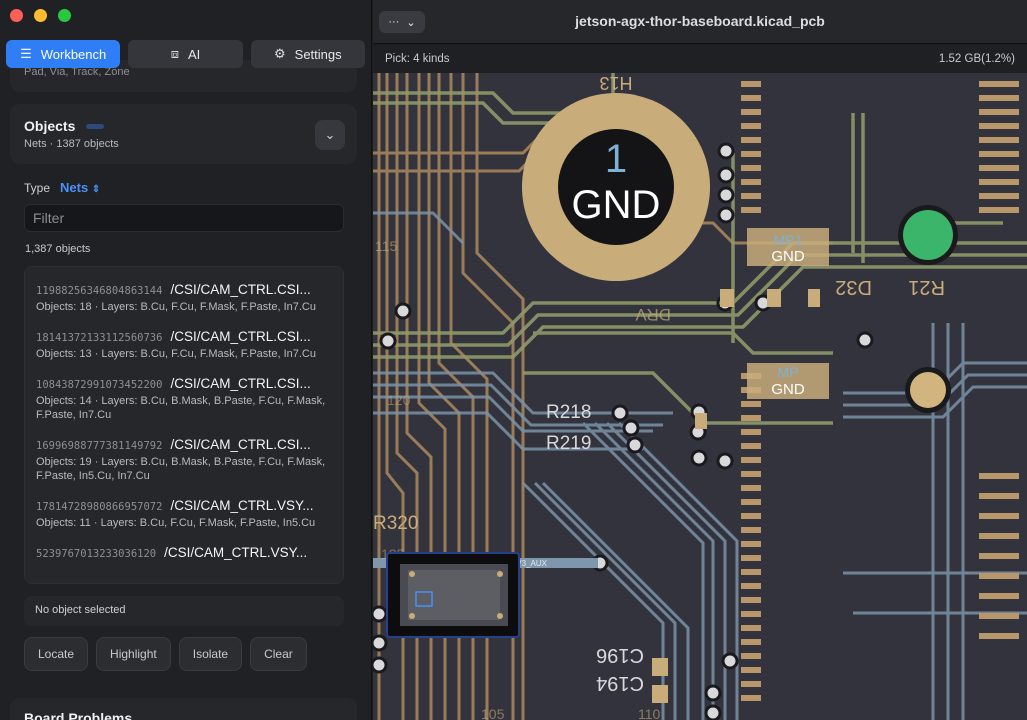 This screenshot has height=720, width=1027. What do you see at coordinates (96, 189) in the screenshot?
I see `chevron-updown-icon: ⇕` at bounding box center [96, 189].